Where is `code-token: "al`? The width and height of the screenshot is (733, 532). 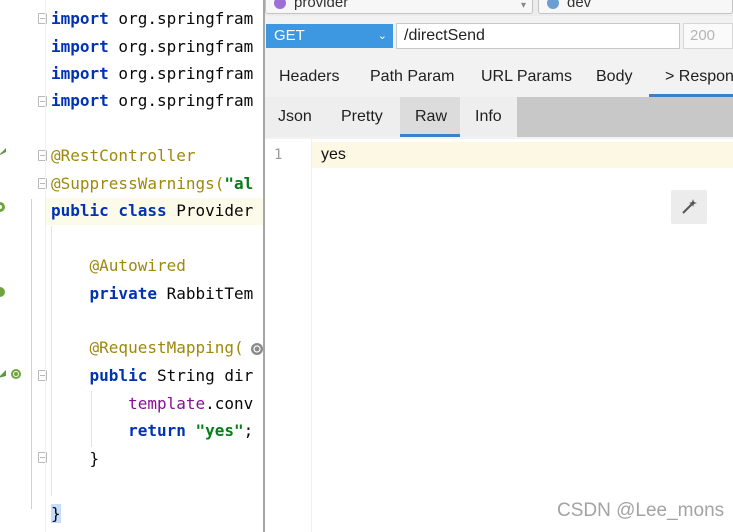
code-token: "al is located at coordinates (239, 183).